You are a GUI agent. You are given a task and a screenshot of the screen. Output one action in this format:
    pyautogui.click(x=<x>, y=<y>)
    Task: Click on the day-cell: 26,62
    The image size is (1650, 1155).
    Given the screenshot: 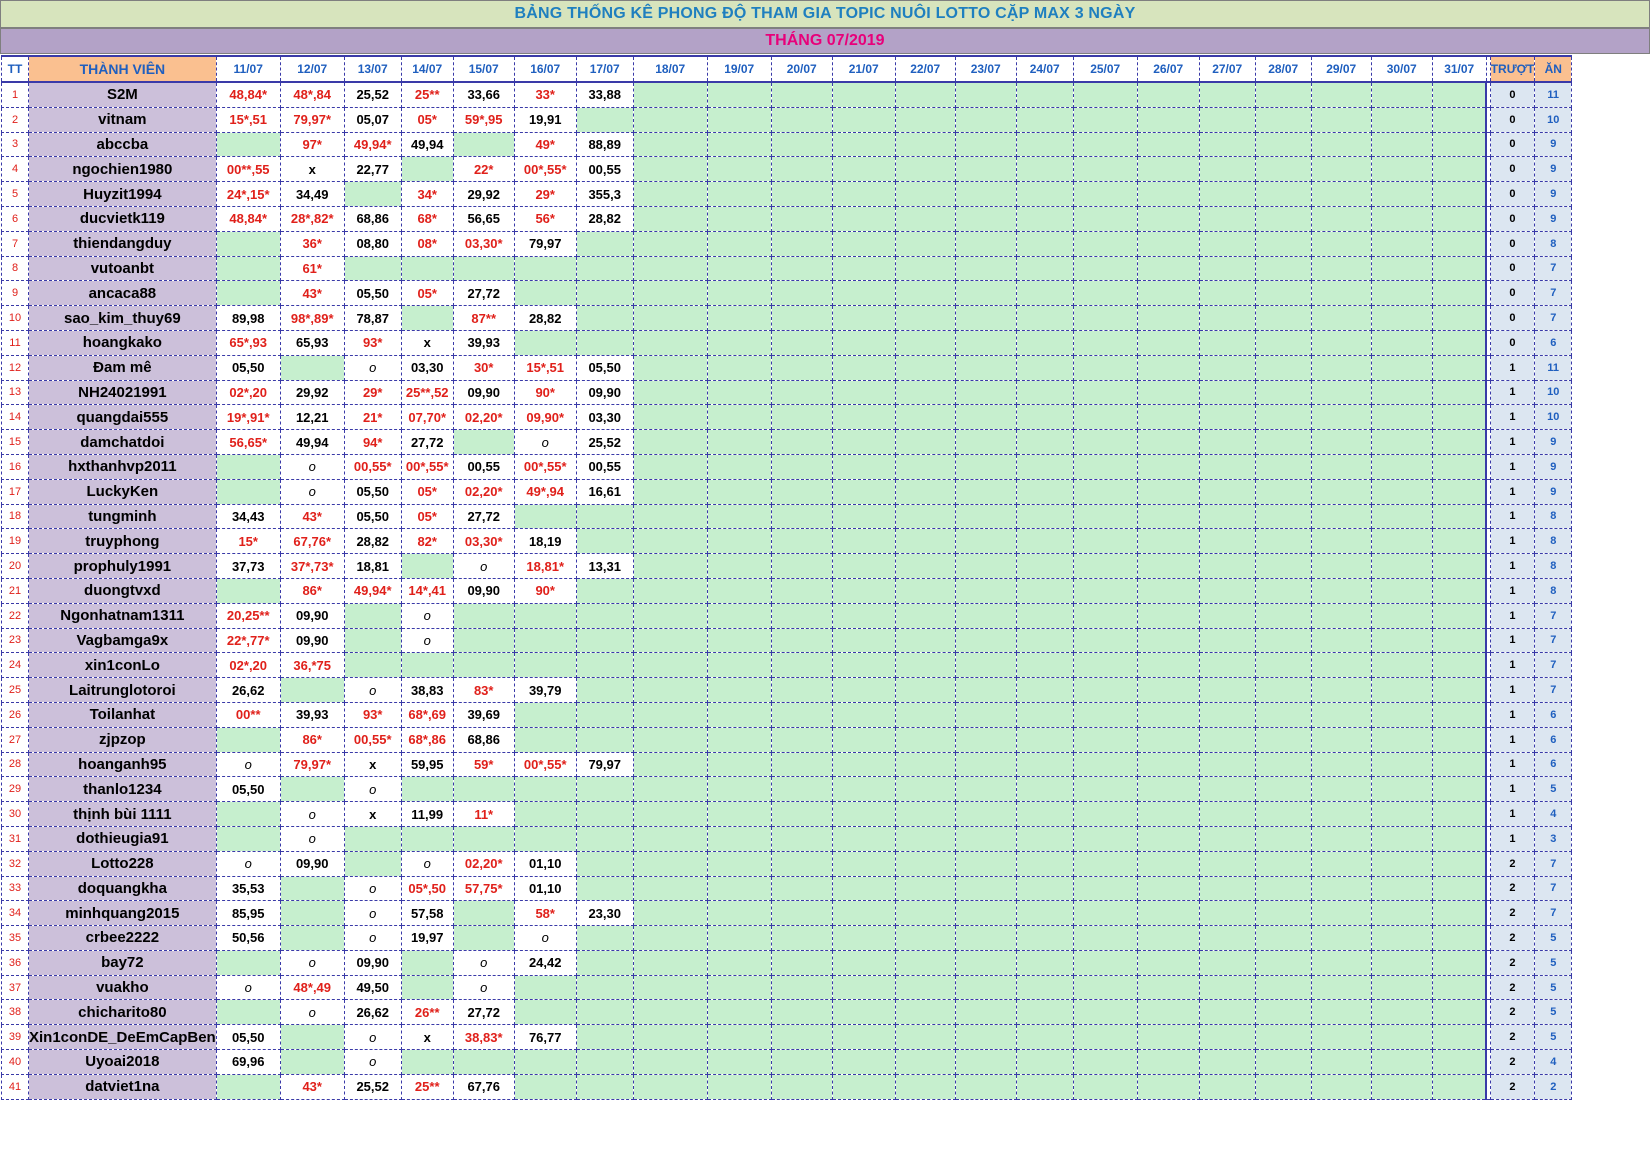 What is the action you would take?
    pyautogui.click(x=372, y=1012)
    